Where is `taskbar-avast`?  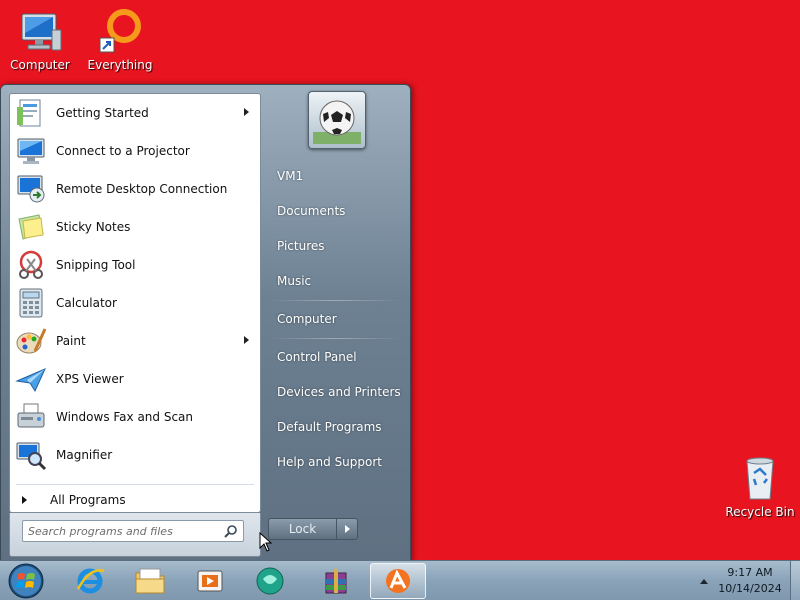 taskbar-avast is located at coordinates (398, 581).